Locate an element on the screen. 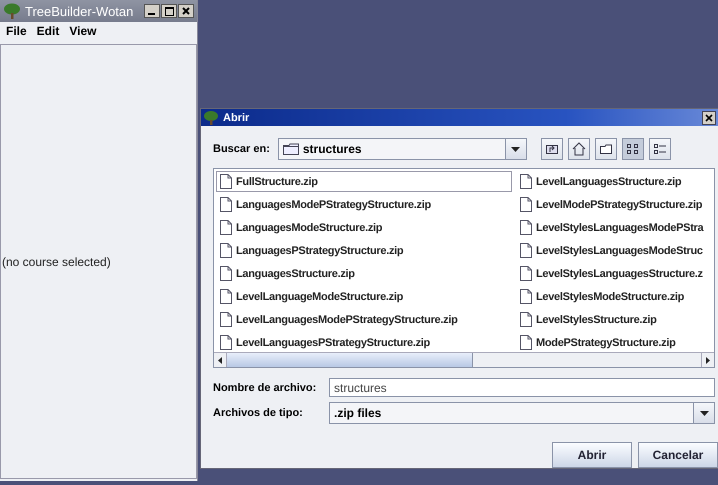  up-folder-icon is located at coordinates (552, 149).